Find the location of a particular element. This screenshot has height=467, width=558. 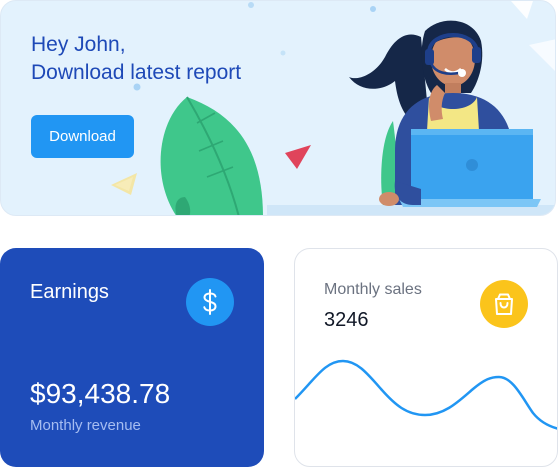

earnings-subtitle: Monthly revenue is located at coordinates (85, 425).